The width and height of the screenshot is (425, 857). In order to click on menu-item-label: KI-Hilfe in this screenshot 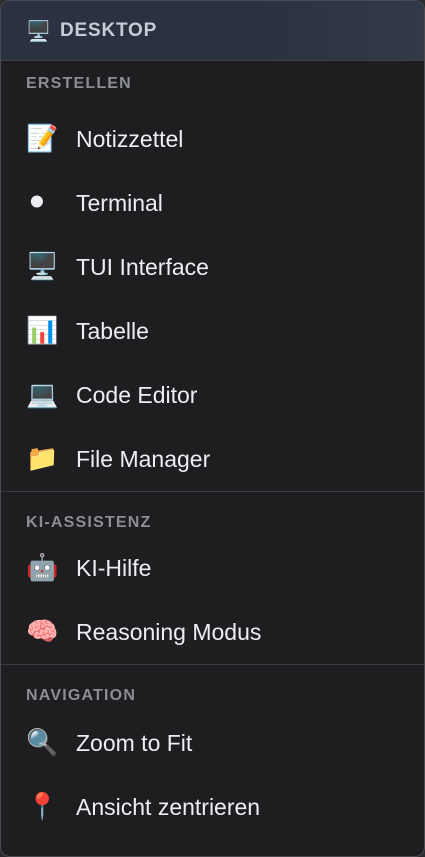, I will do `click(114, 567)`.